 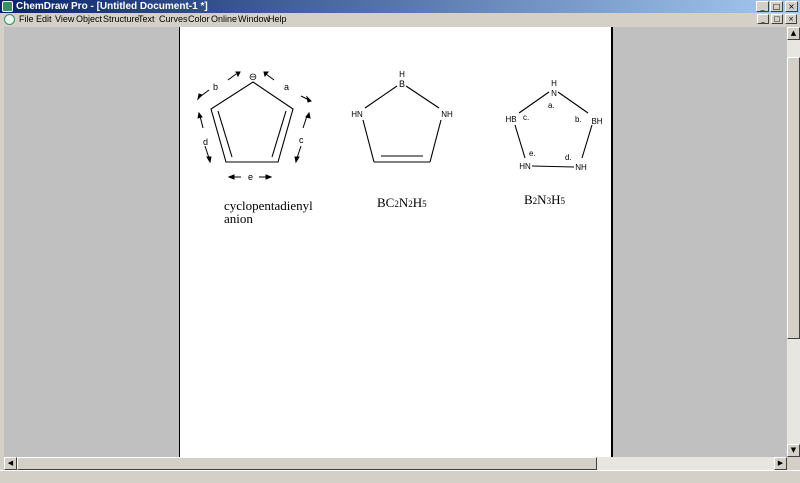 What do you see at coordinates (215, 87) in the screenshot?
I see `bond-label-b: b` at bounding box center [215, 87].